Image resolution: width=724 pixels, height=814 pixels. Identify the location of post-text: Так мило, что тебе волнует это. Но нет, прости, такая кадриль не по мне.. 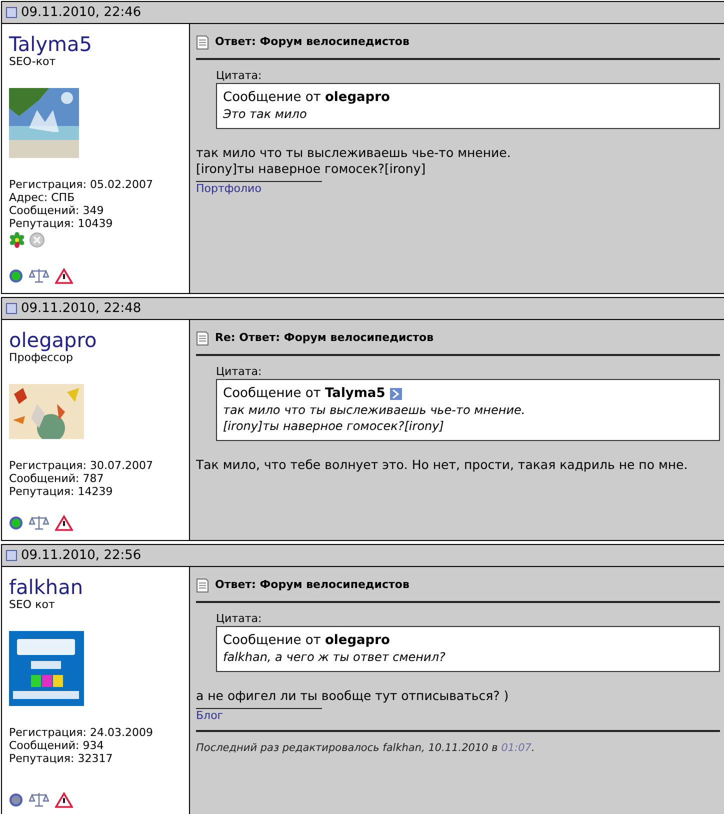
(442, 465).